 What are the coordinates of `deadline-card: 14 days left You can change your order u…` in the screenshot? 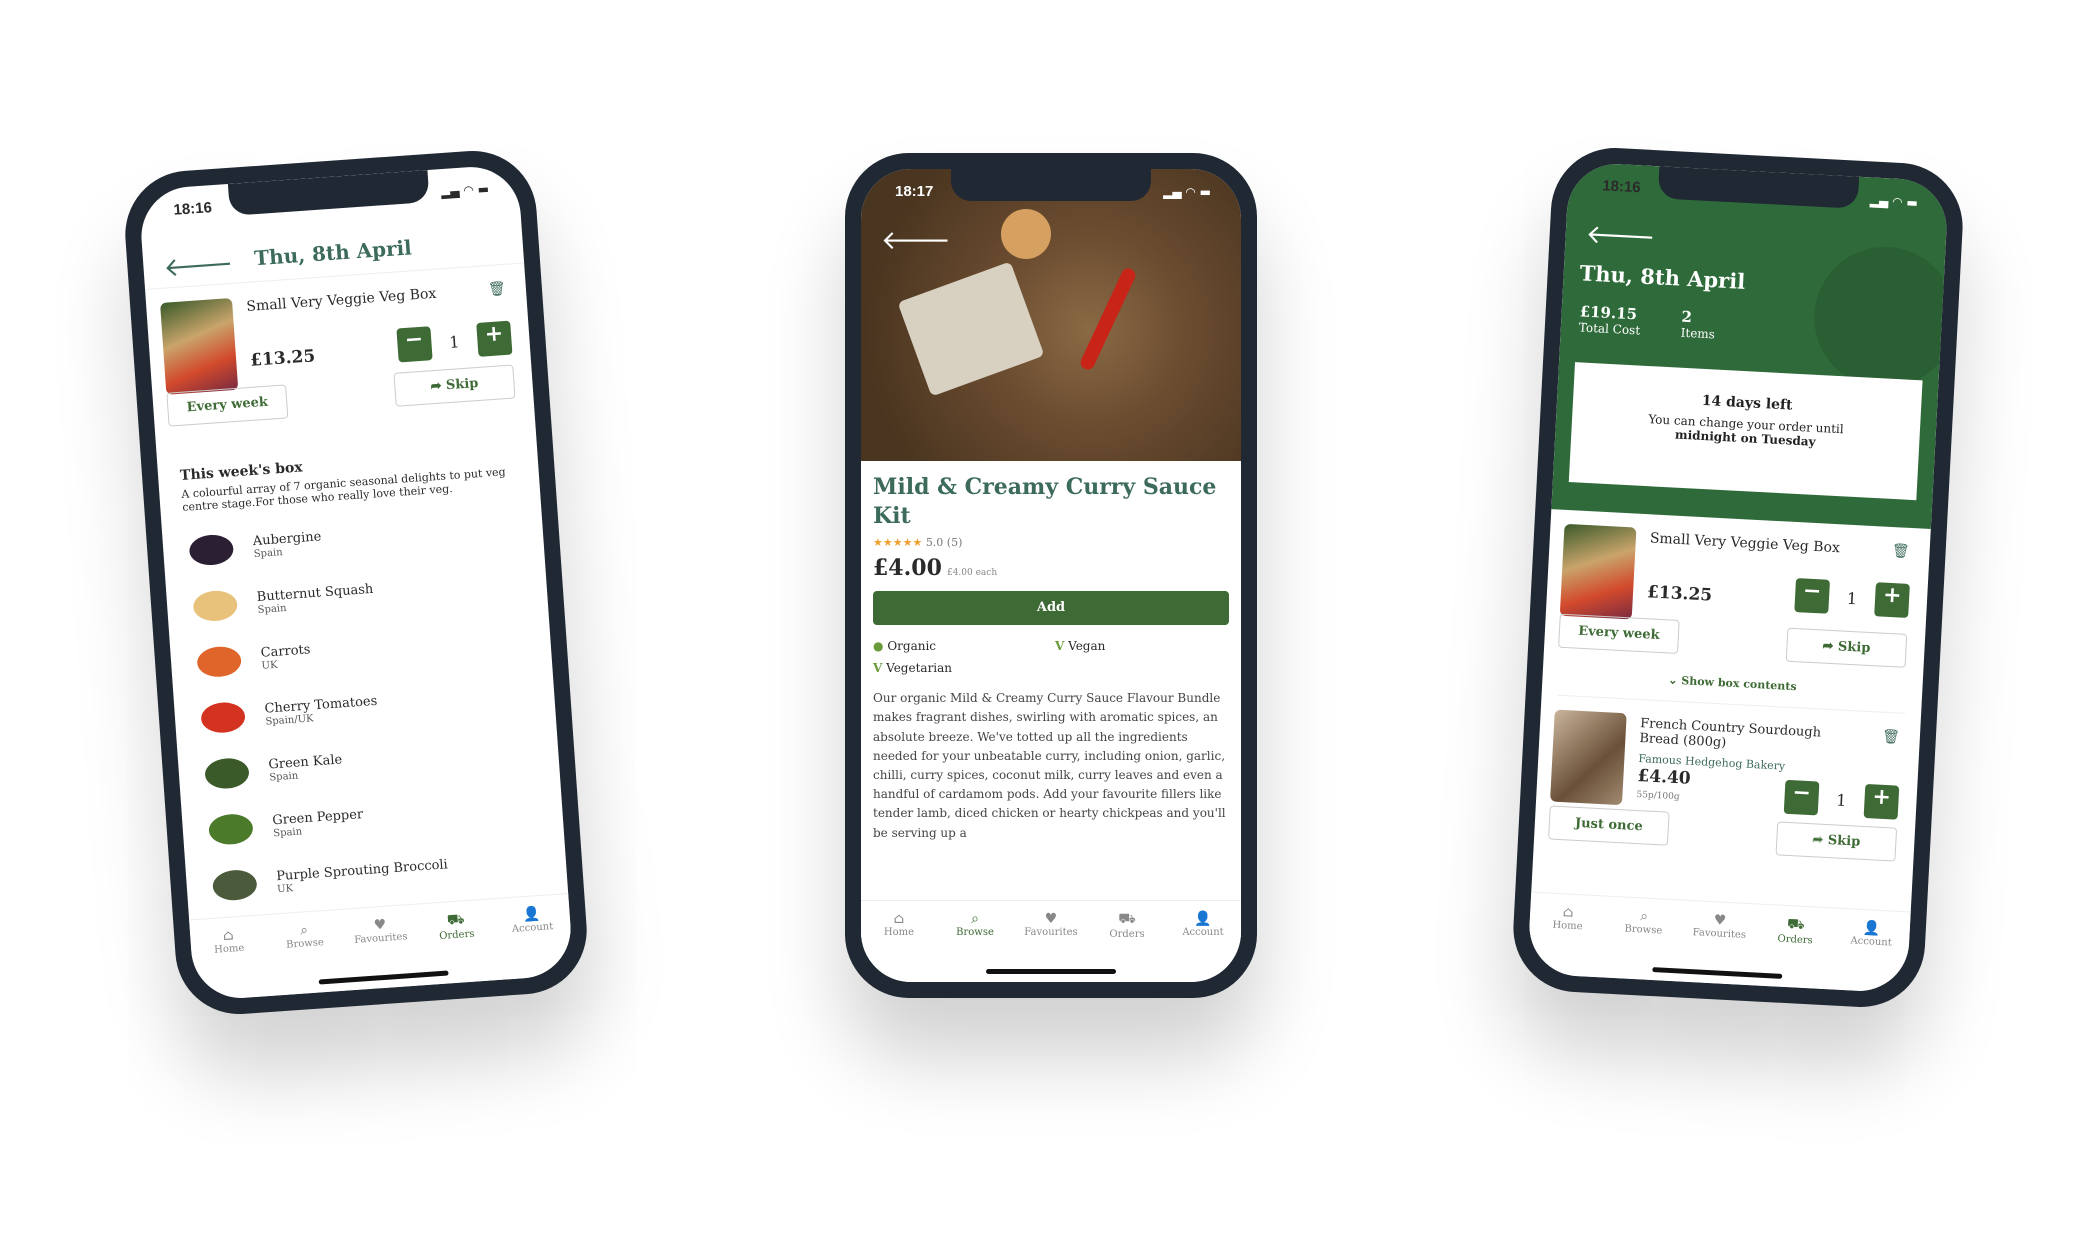 It's located at (1745, 431).